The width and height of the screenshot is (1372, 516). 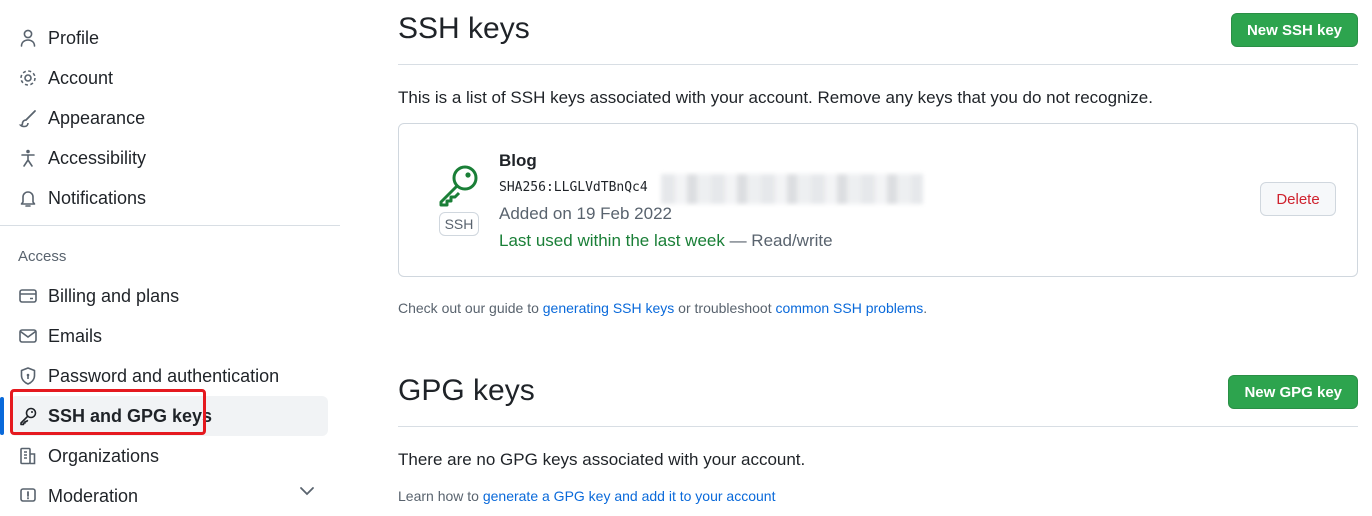 I want to click on sidebar-item-billing: Billing and plans, so click(x=169, y=296).